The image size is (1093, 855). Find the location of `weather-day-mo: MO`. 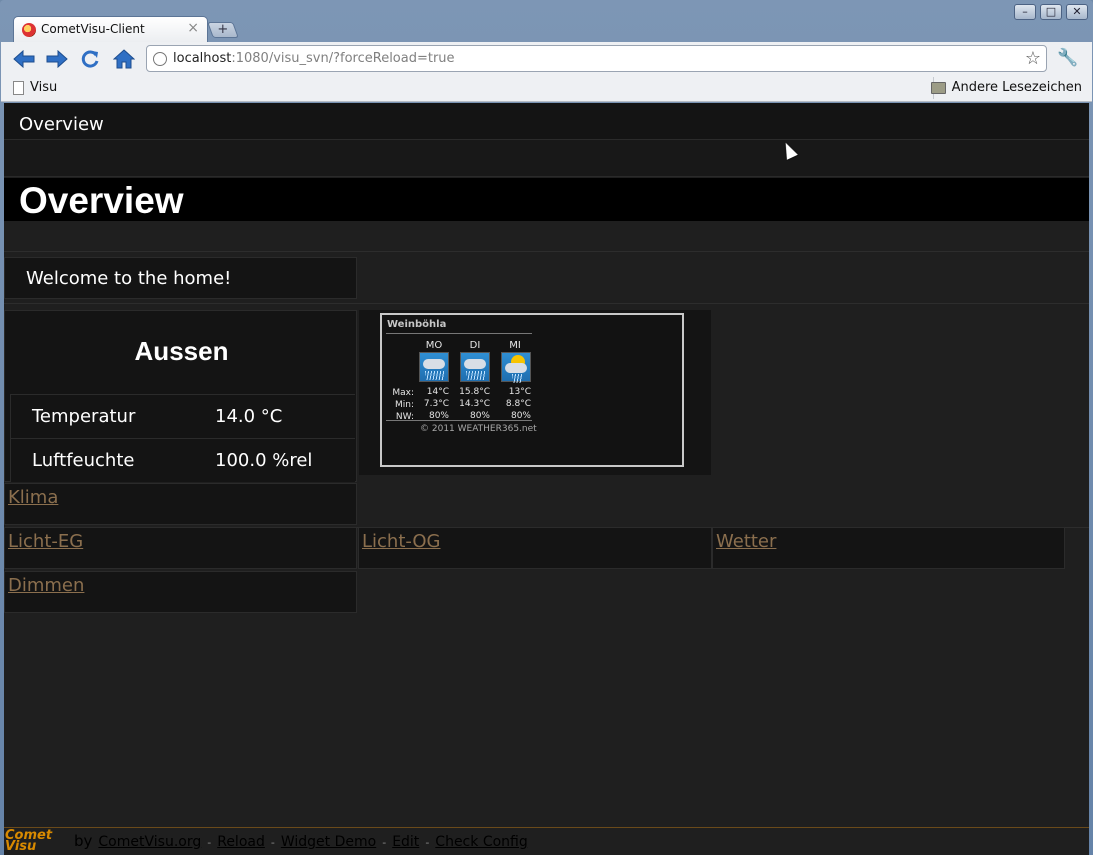

weather-day-mo: MO is located at coordinates (434, 345).